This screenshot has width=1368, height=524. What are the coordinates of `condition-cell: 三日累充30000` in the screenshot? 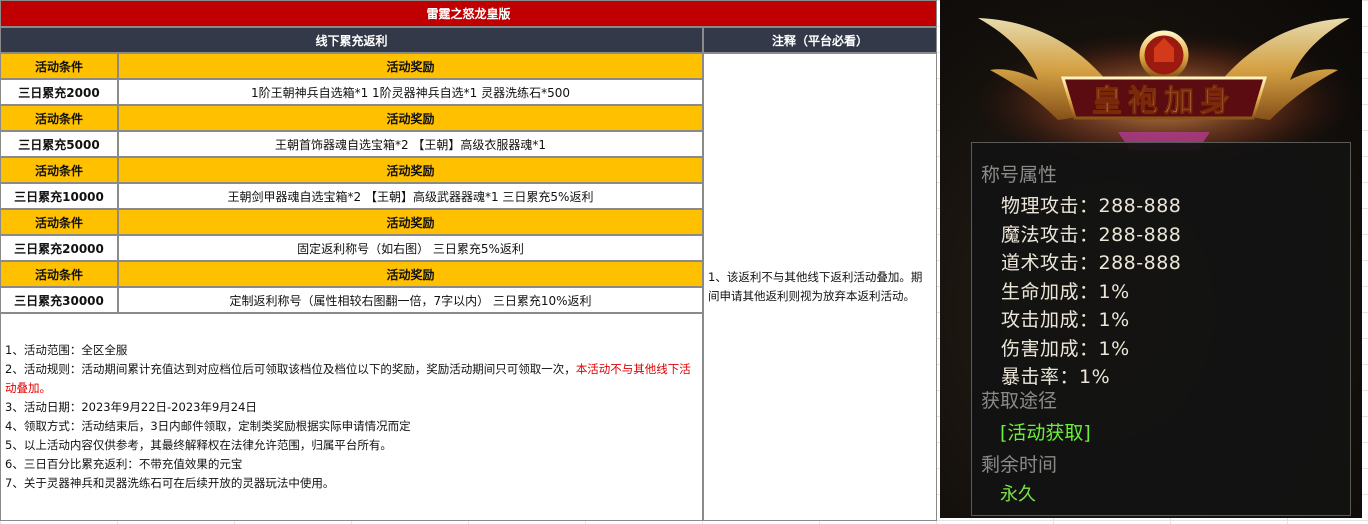 It's located at (59, 300).